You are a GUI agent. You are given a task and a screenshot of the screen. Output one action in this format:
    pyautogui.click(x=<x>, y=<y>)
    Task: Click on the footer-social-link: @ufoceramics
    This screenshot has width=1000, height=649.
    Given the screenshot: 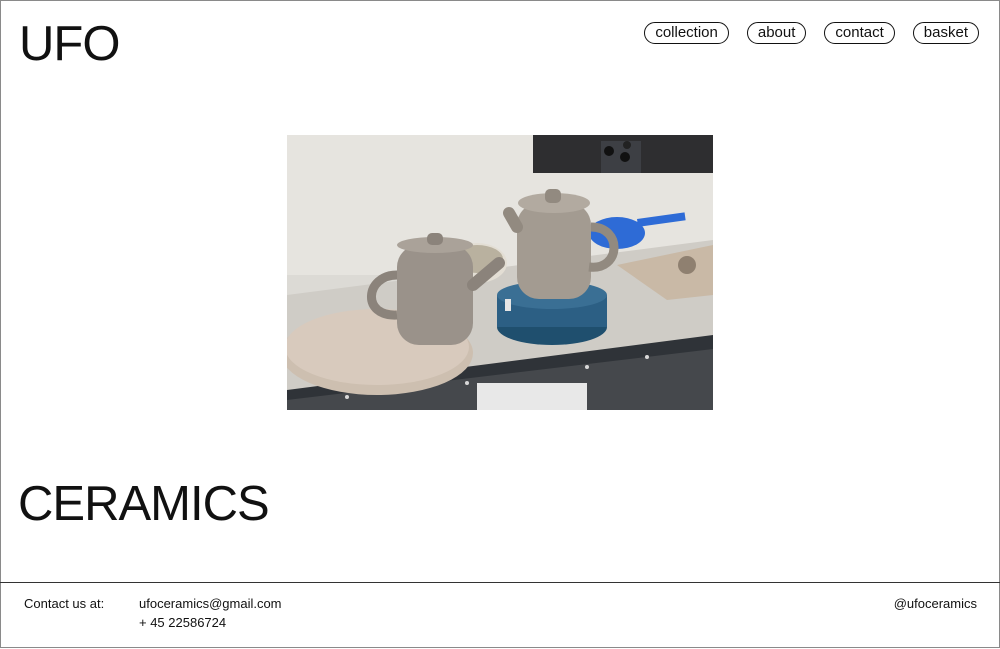 What is the action you would take?
    pyautogui.click(x=935, y=603)
    